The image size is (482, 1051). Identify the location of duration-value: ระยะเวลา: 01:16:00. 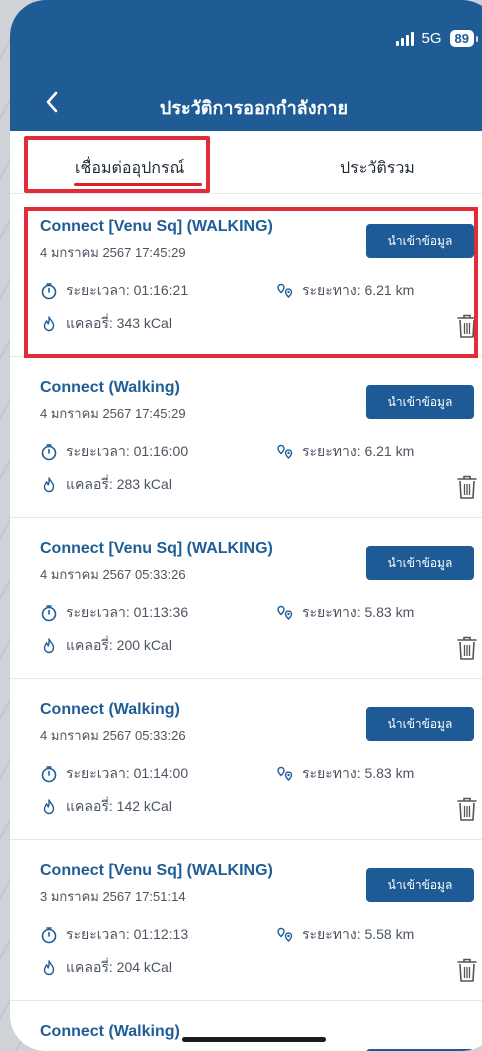
(127, 451).